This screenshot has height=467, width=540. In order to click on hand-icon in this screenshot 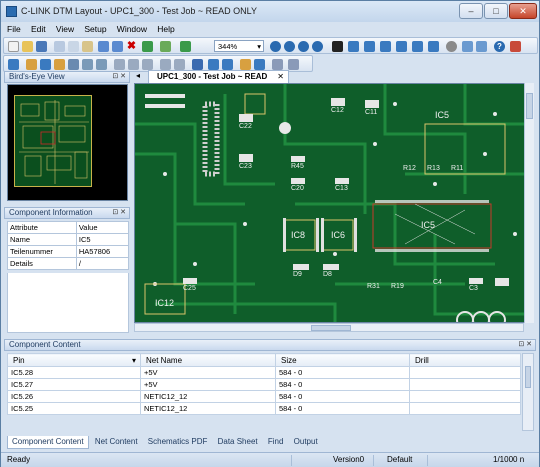, I will do `click(59, 64)`.